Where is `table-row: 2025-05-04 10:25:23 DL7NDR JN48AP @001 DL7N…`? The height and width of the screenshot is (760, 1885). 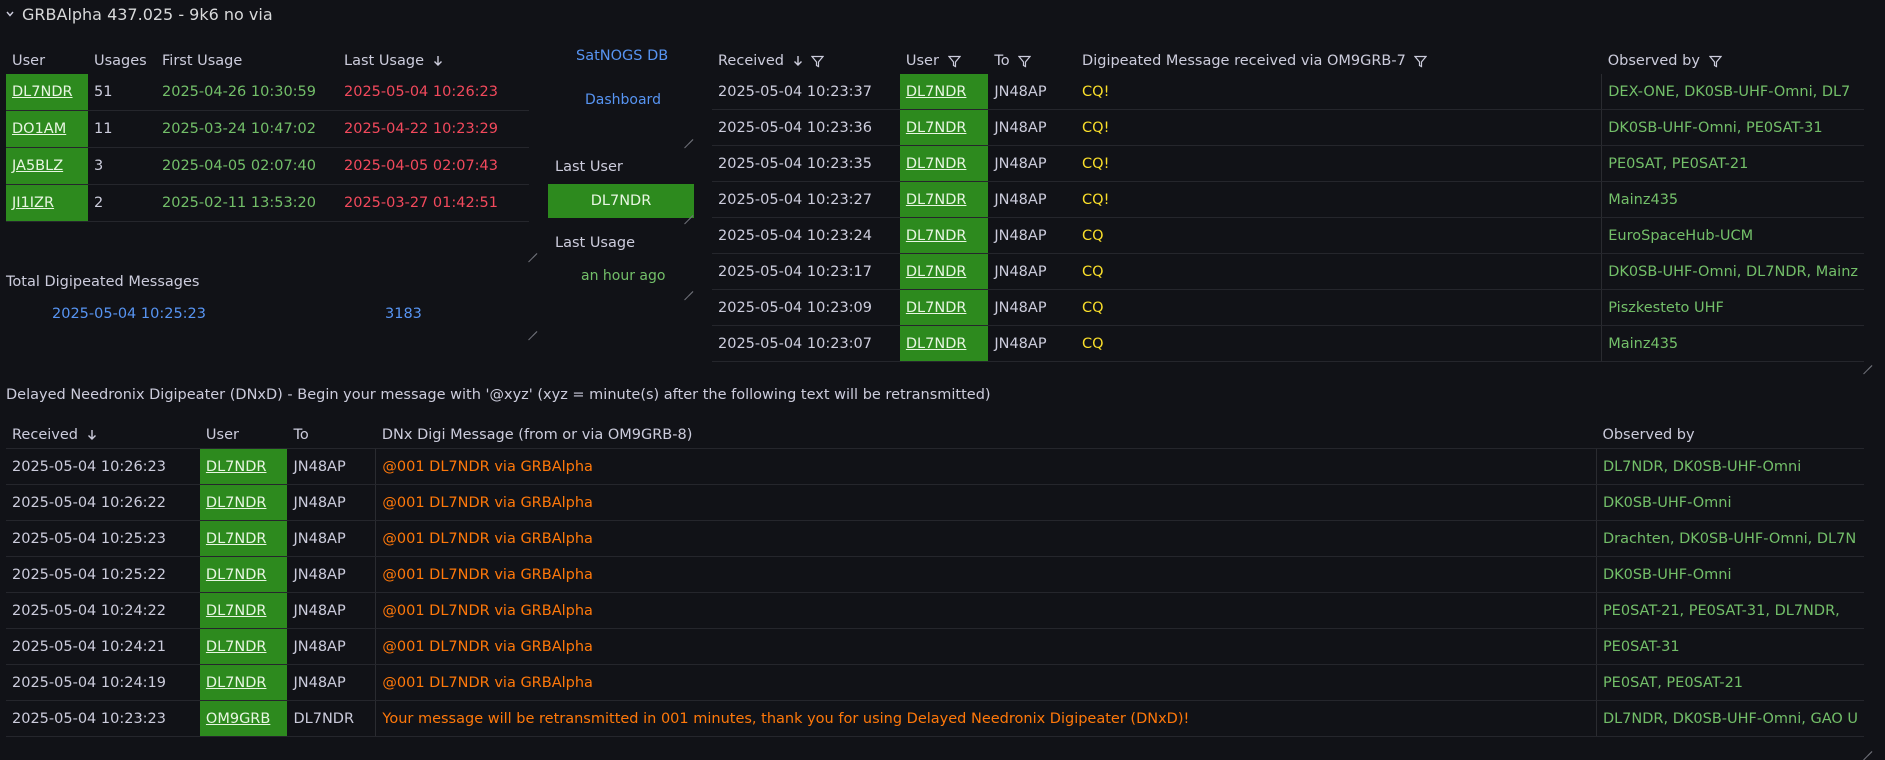 table-row: 2025-05-04 10:25:23 DL7NDR JN48AP @001 DL7N… is located at coordinates (935, 538).